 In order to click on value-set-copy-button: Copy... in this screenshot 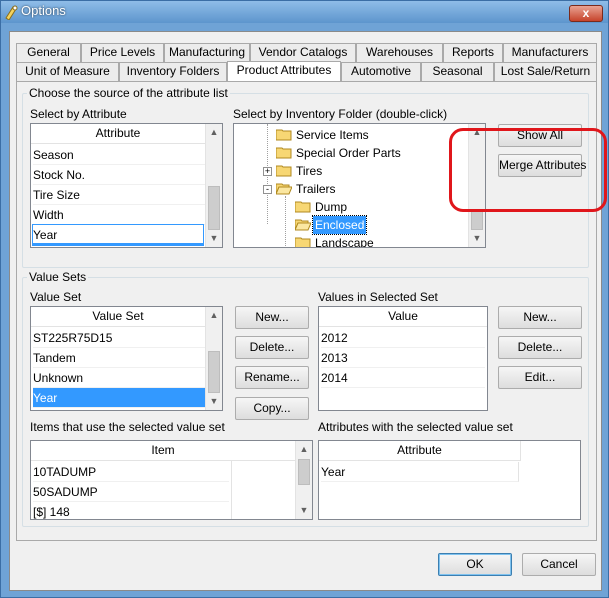, I will do `click(272, 408)`.